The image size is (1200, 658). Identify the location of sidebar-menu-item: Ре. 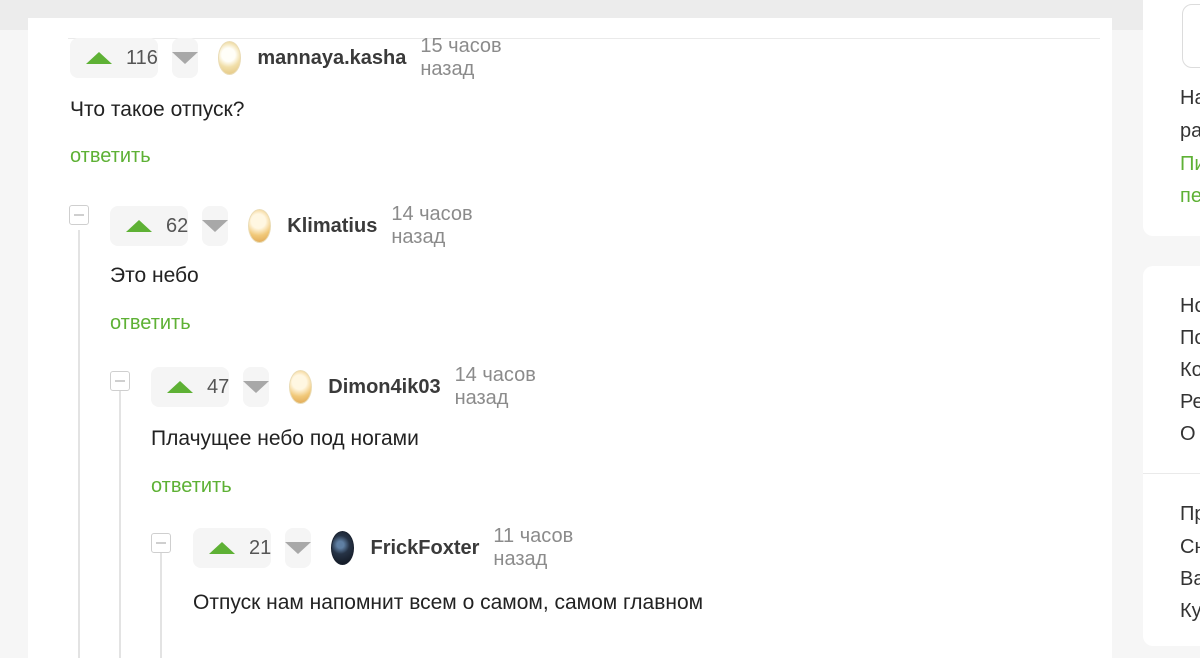
(1190, 402).